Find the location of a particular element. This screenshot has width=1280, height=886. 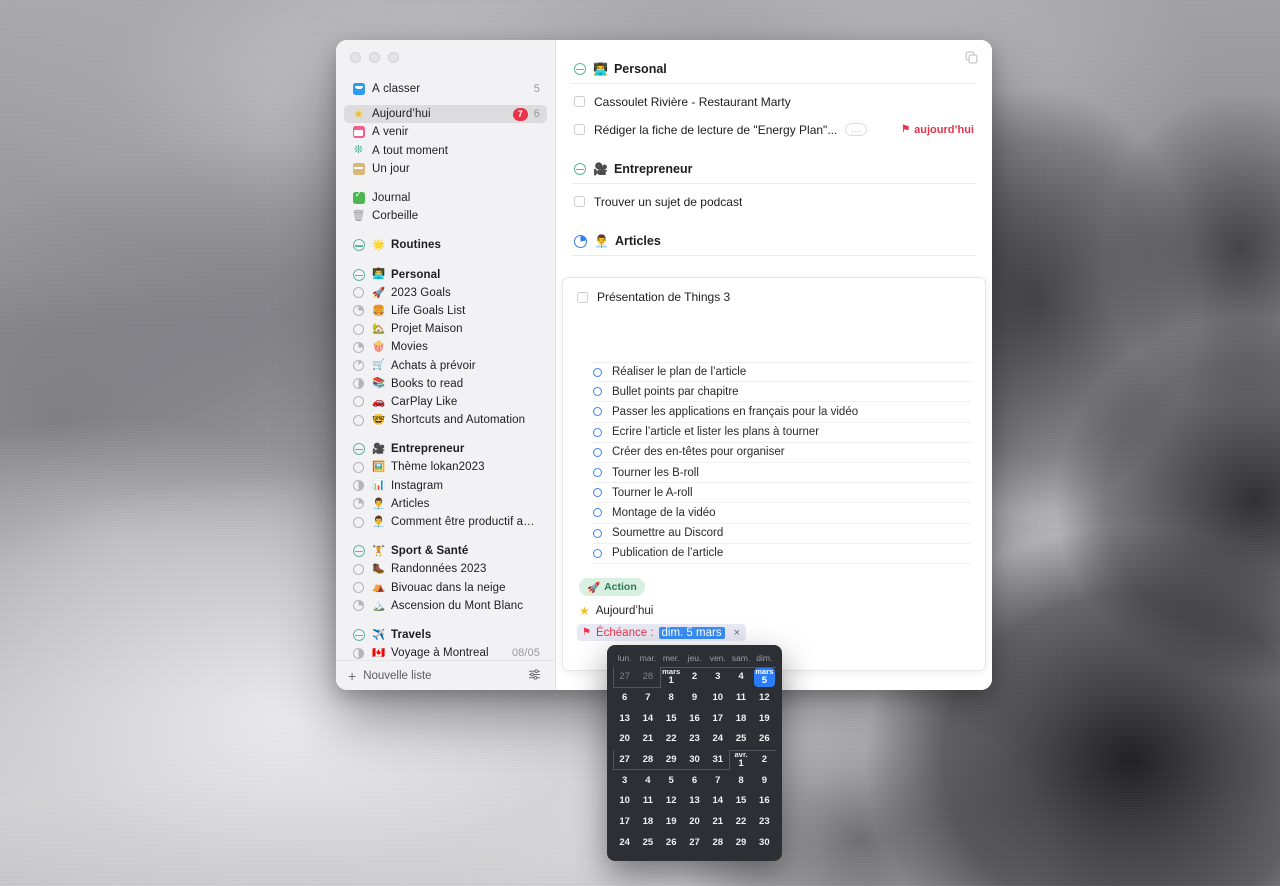

sidebar-area-travels: ✈️ Travels is located at coordinates (445, 635).